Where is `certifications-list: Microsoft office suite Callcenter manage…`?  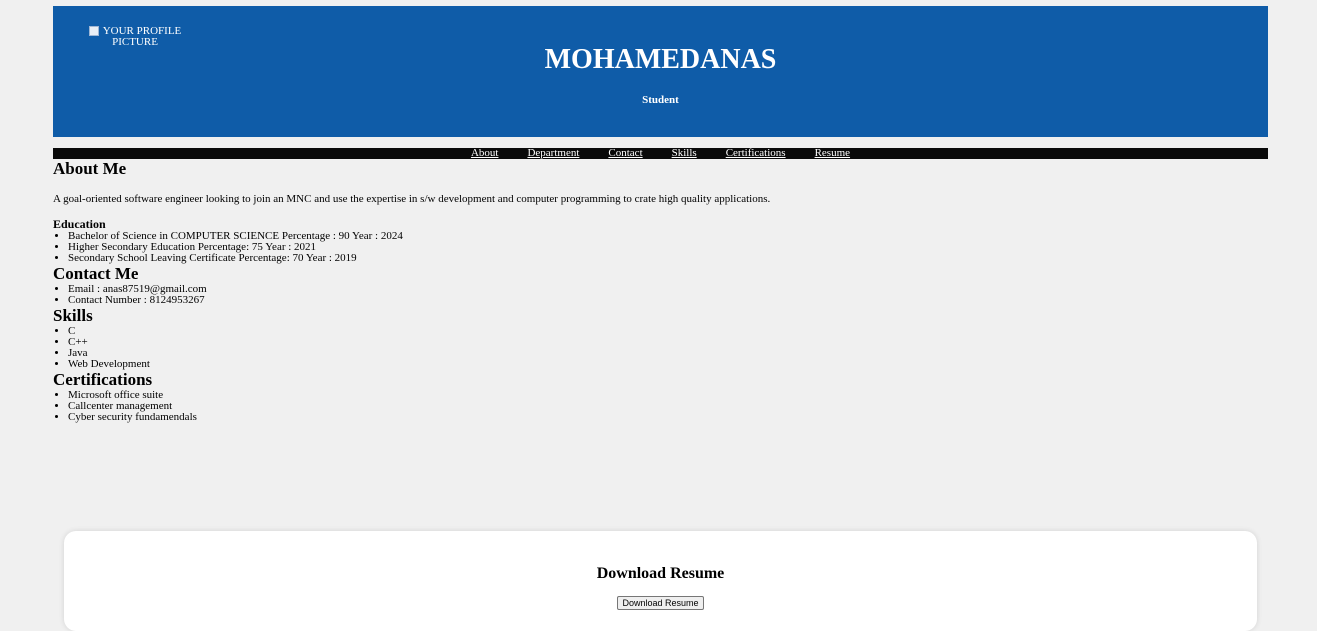
certifications-list: Microsoft office suite Callcenter manage… is located at coordinates (660, 406).